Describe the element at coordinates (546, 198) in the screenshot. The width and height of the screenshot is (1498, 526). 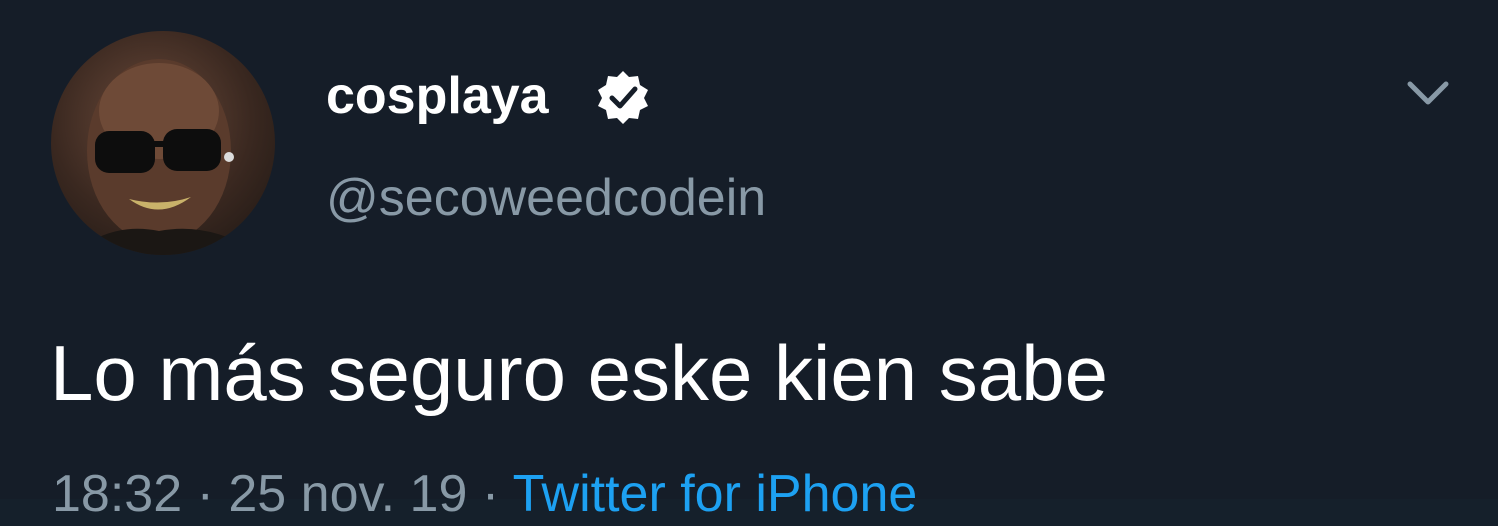
I see `user-handle: @secoweedcodein` at that location.